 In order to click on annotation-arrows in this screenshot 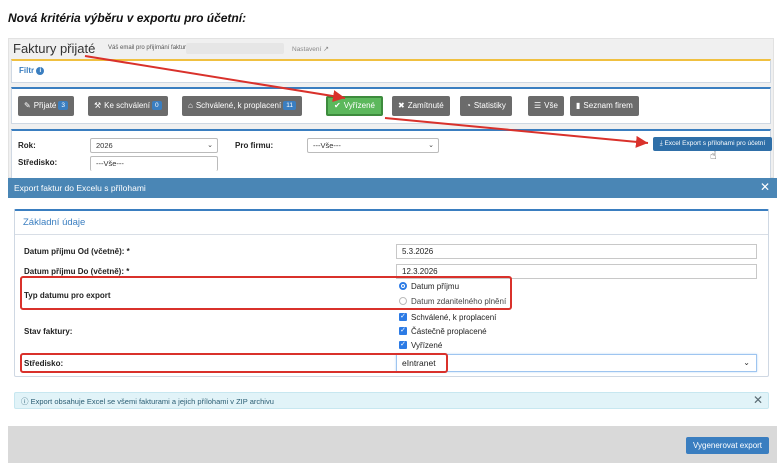, I will do `click(366, 101)`.